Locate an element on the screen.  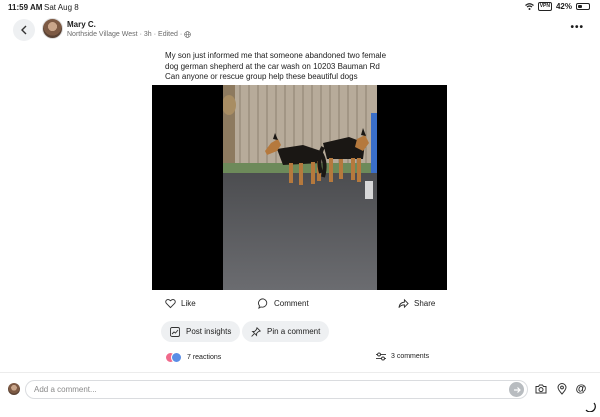
like-reaction-icon is located at coordinates (176, 357).